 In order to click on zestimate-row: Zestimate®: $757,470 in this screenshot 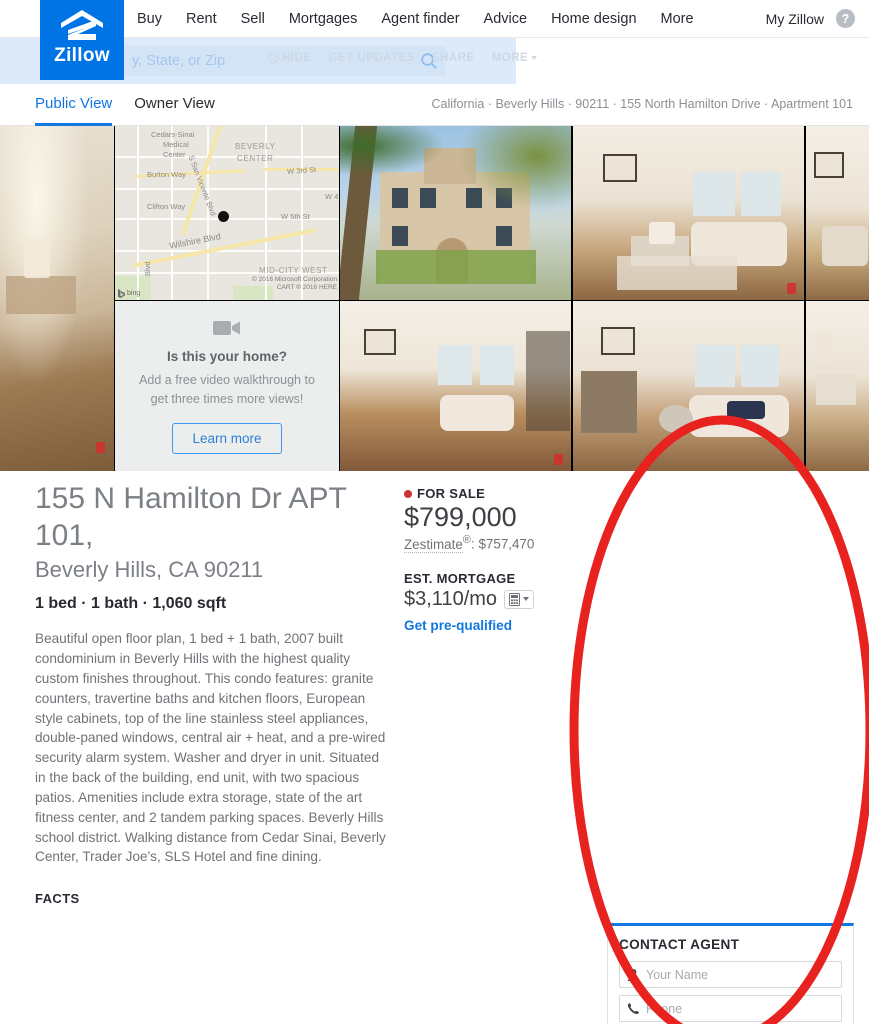, I will do `click(496, 543)`.